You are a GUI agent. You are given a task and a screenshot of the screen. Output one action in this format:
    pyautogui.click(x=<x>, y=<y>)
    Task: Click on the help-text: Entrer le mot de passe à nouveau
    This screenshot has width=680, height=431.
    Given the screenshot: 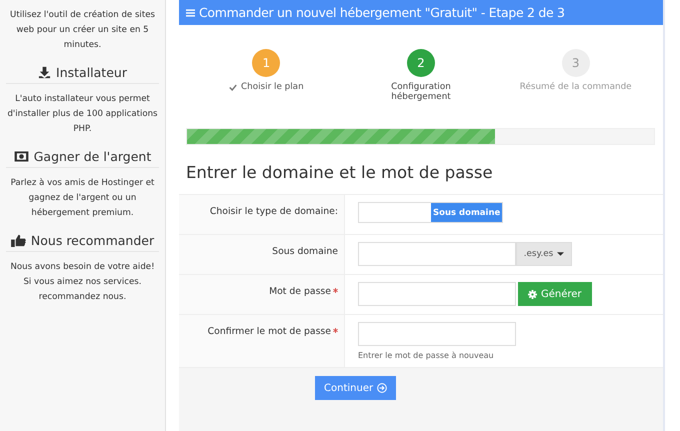 What is the action you would take?
    pyautogui.click(x=426, y=355)
    